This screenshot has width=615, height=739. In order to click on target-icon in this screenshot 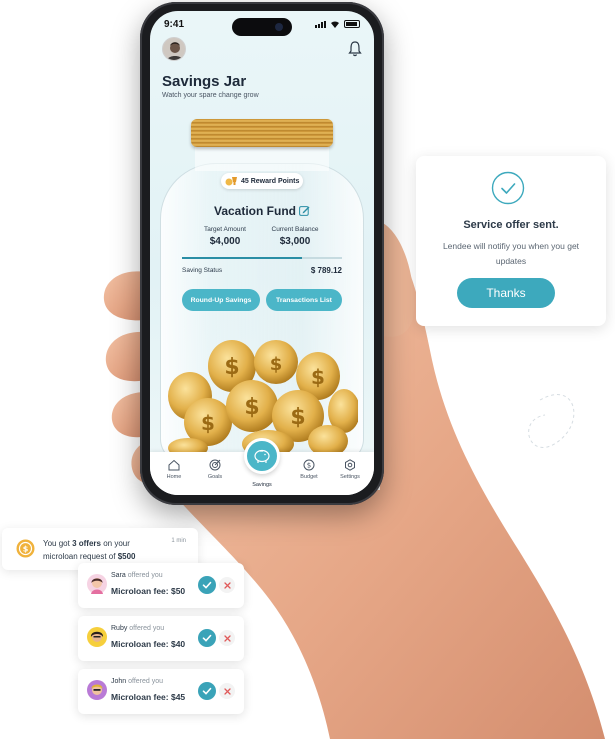, I will do `click(215, 465)`.